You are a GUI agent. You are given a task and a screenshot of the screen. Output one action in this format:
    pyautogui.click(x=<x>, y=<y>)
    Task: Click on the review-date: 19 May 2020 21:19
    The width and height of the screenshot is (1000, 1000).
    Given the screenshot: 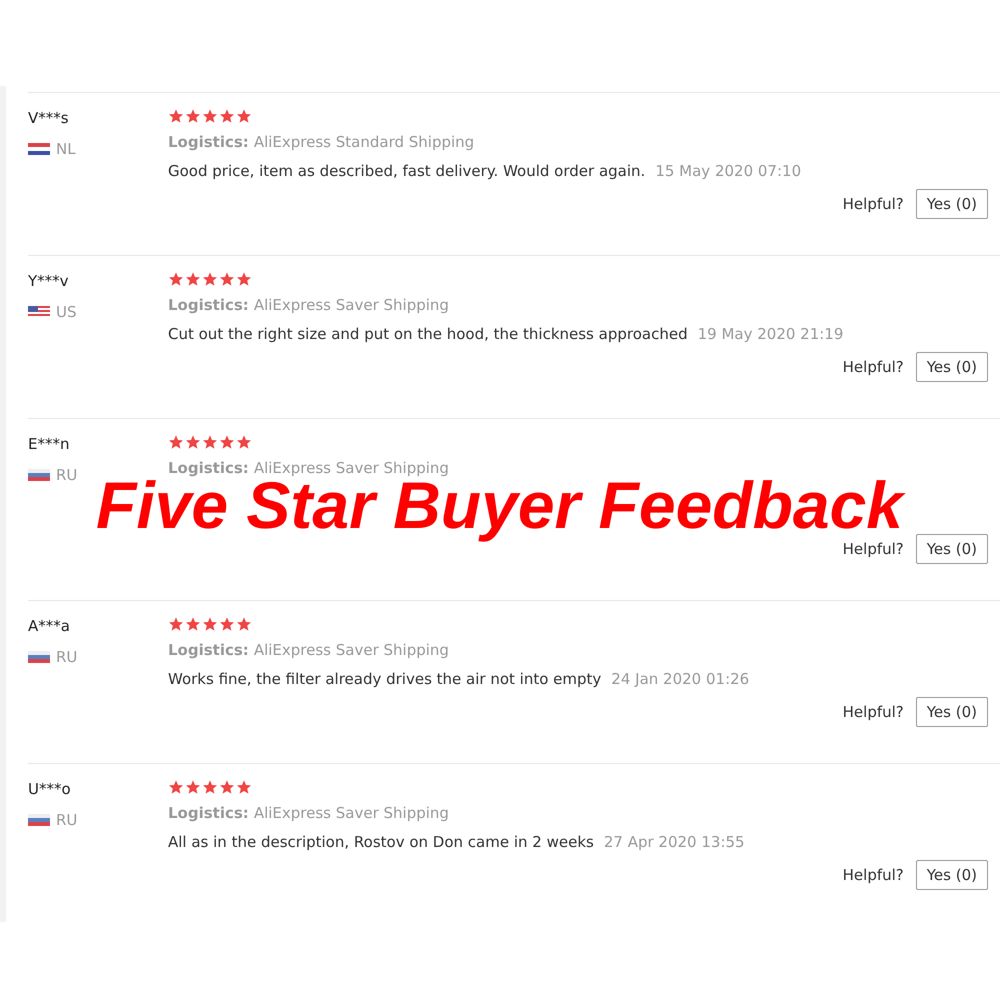 What is the action you would take?
    pyautogui.click(x=771, y=334)
    